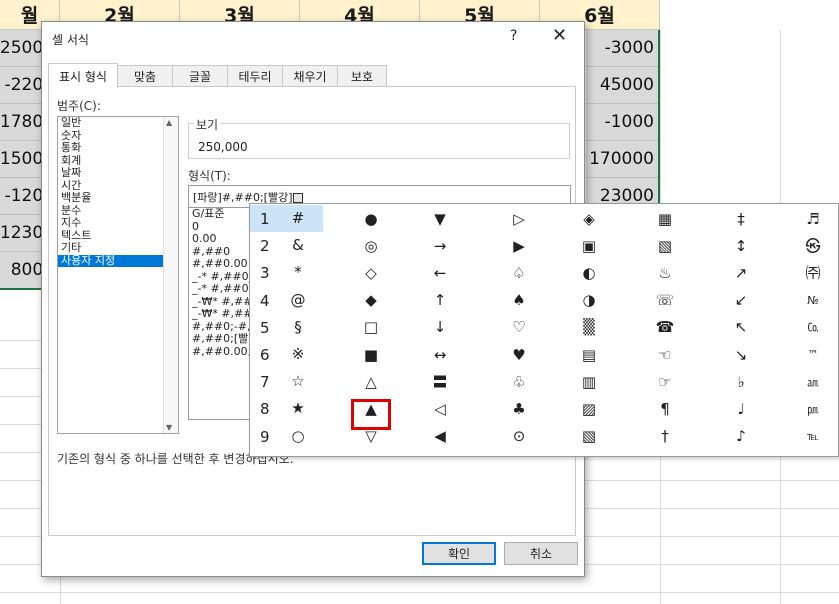 The image size is (839, 604). What do you see at coordinates (169, 122) in the screenshot?
I see `scroll-up-icon: ▲` at bounding box center [169, 122].